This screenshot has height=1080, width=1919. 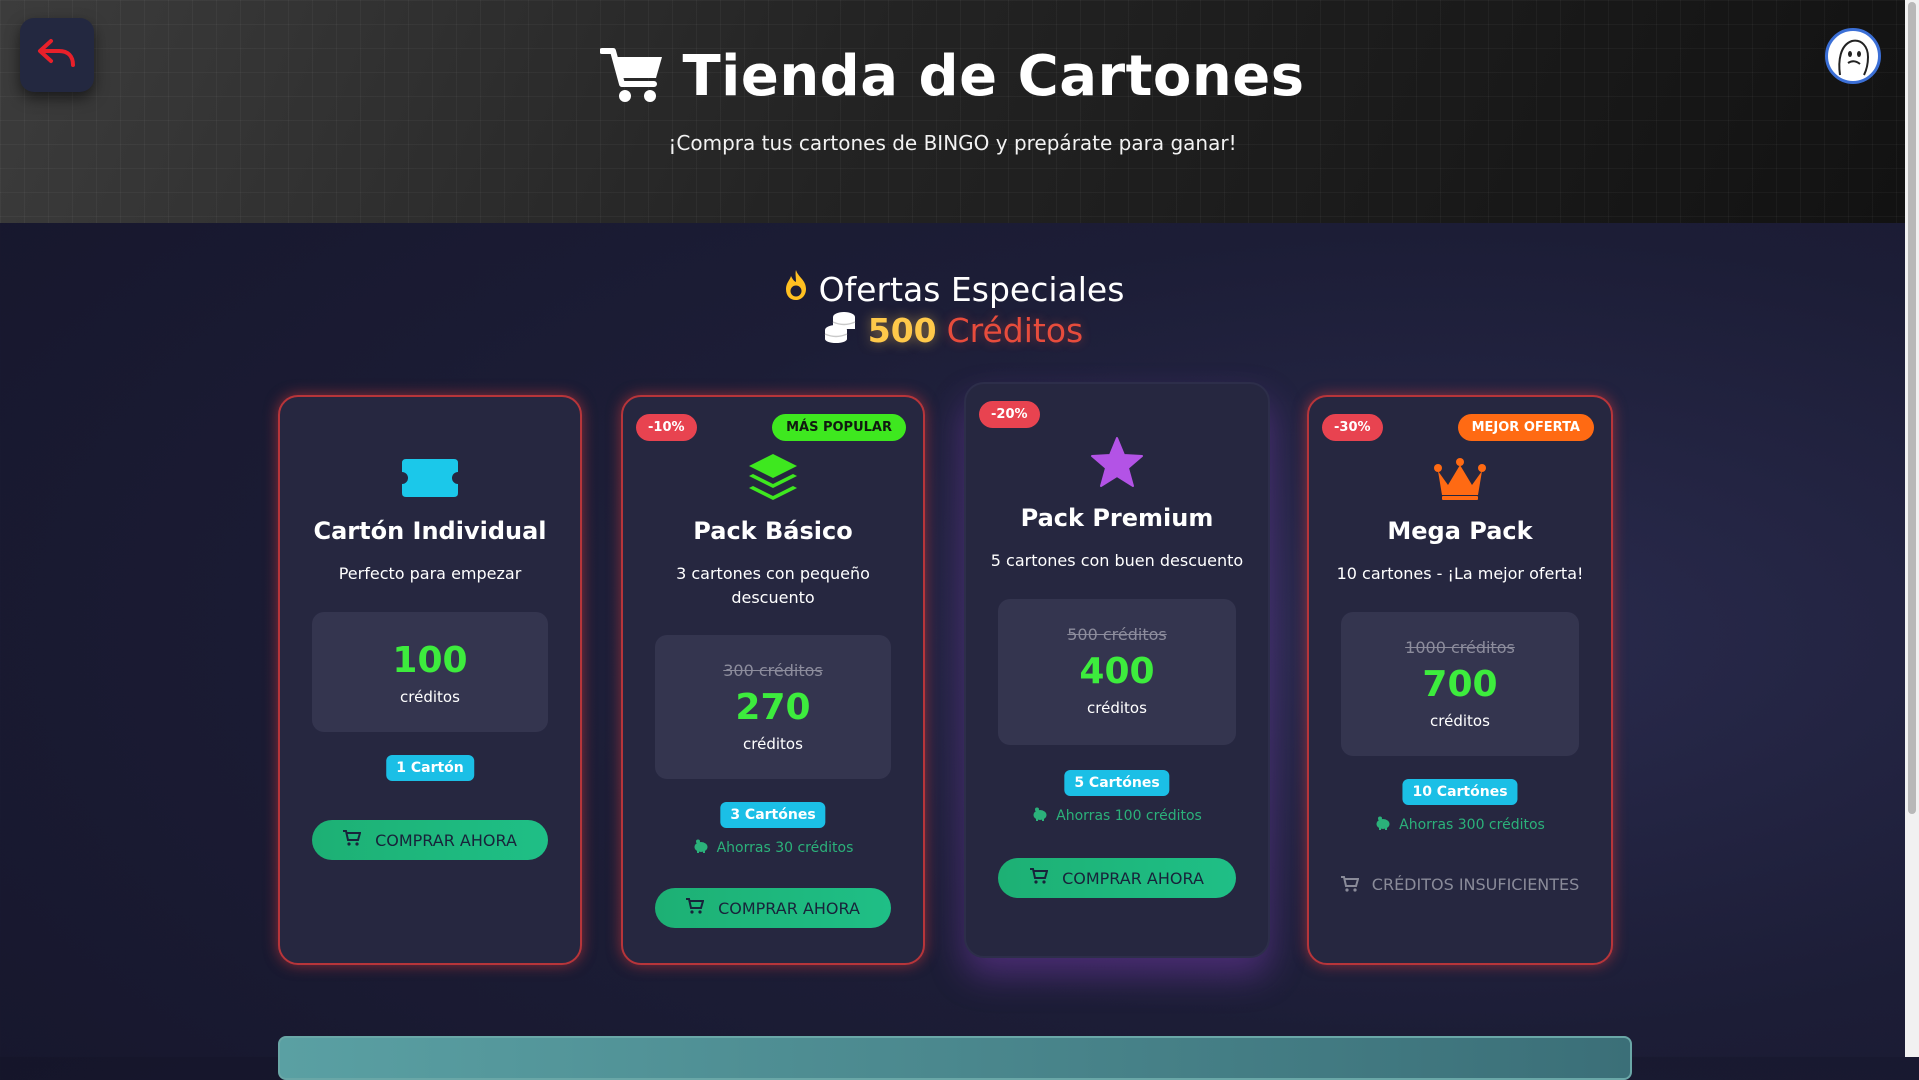 I want to click on quantity-badge: 5 Cartónes, so click(x=1117, y=783).